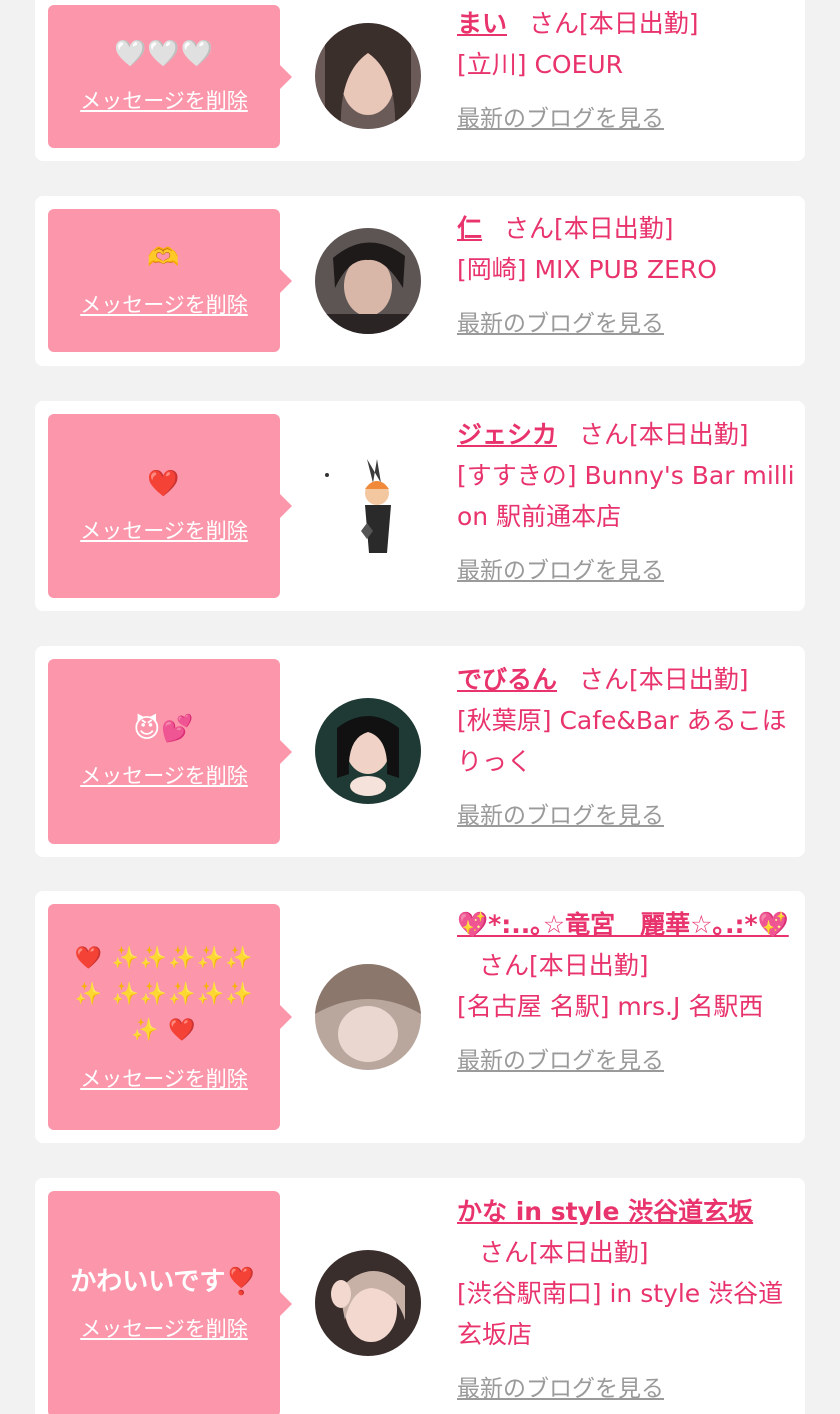 The height and width of the screenshot is (1414, 840). What do you see at coordinates (620, 1314) in the screenshot?
I see `shop-name: [渋谷駅南口] in style 渋谷道玄坂店` at bounding box center [620, 1314].